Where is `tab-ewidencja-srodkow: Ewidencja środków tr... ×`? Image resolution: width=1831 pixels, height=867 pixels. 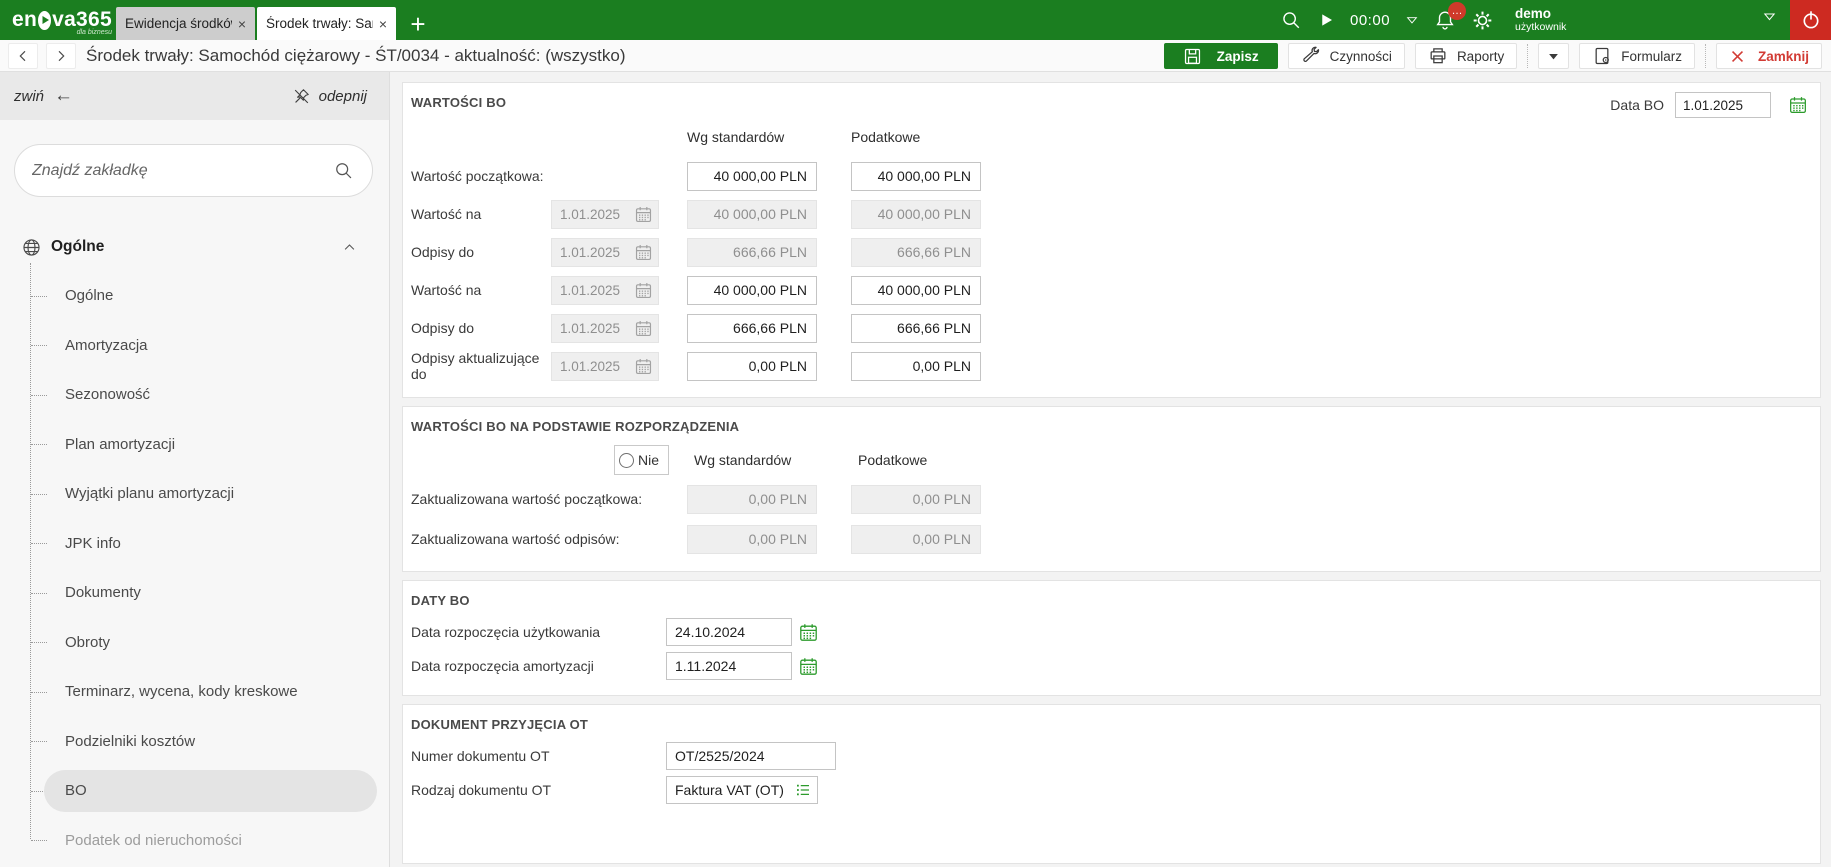
tab-ewidencja-srodkow: Ewidencja środków tr... × is located at coordinates (185, 23).